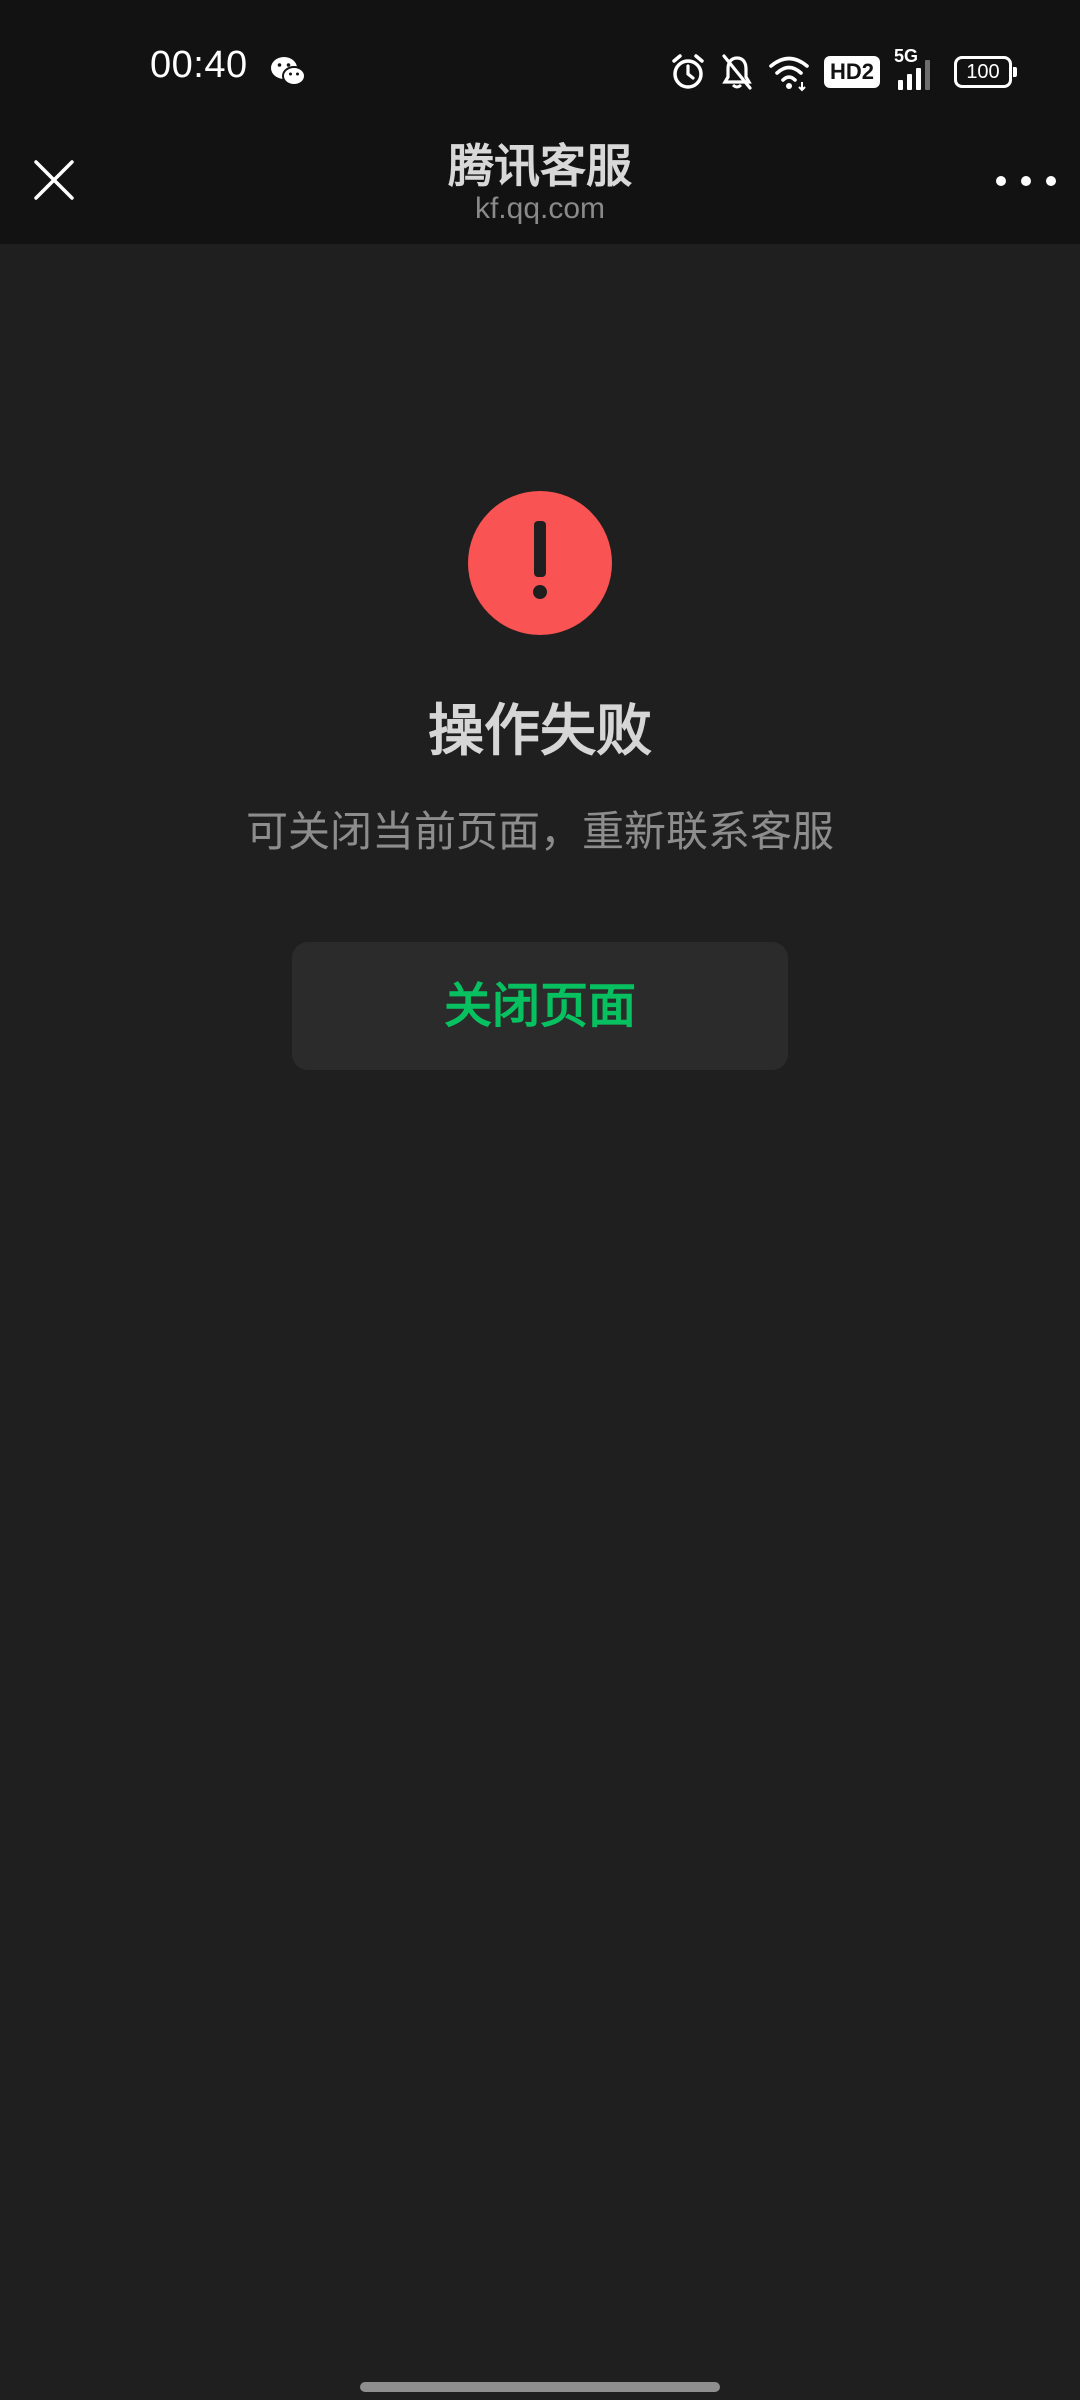 The image size is (1080, 2400). What do you see at coordinates (540, 549) in the screenshot?
I see `warning-bar` at bounding box center [540, 549].